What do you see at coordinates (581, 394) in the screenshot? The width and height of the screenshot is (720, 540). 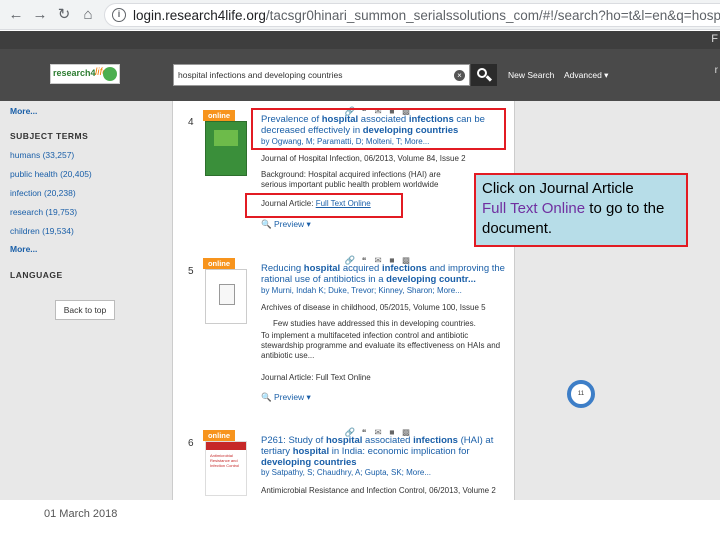 I see `altmetric-badge: 11` at bounding box center [581, 394].